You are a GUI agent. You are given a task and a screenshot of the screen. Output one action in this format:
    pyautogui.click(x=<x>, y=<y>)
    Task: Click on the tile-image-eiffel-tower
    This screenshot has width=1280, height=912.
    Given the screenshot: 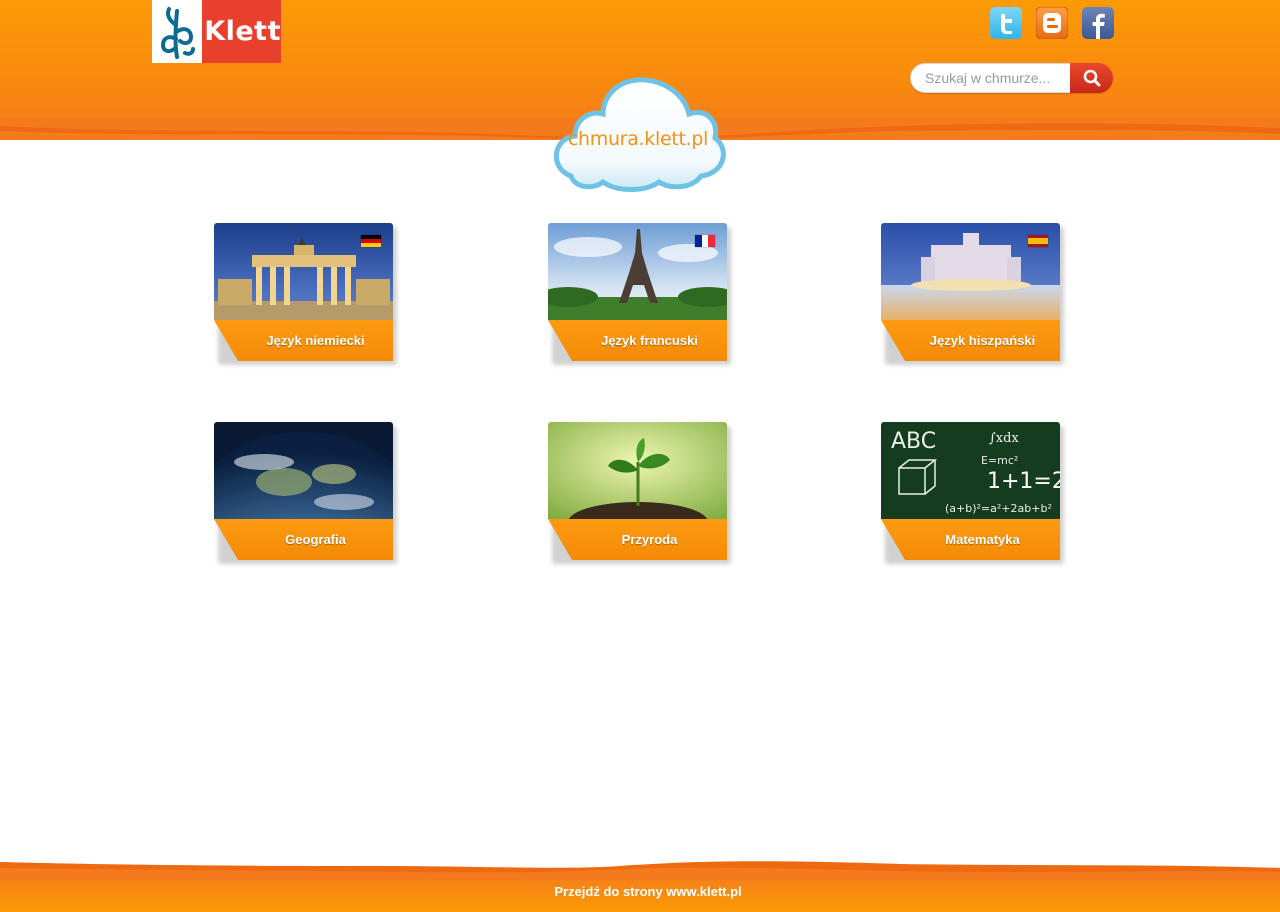 What is the action you would take?
    pyautogui.click(x=637, y=271)
    